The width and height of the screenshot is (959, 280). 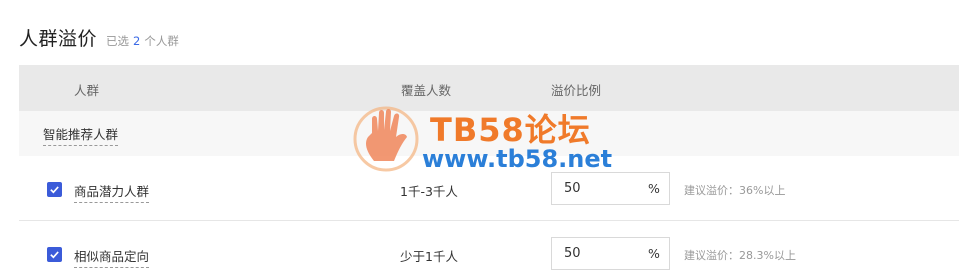 I want to click on coverage-value: 1千-3千人, so click(x=429, y=191).